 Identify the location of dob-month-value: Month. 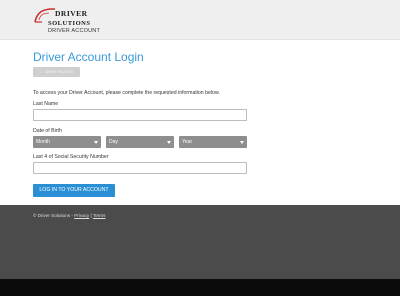
(43, 142).